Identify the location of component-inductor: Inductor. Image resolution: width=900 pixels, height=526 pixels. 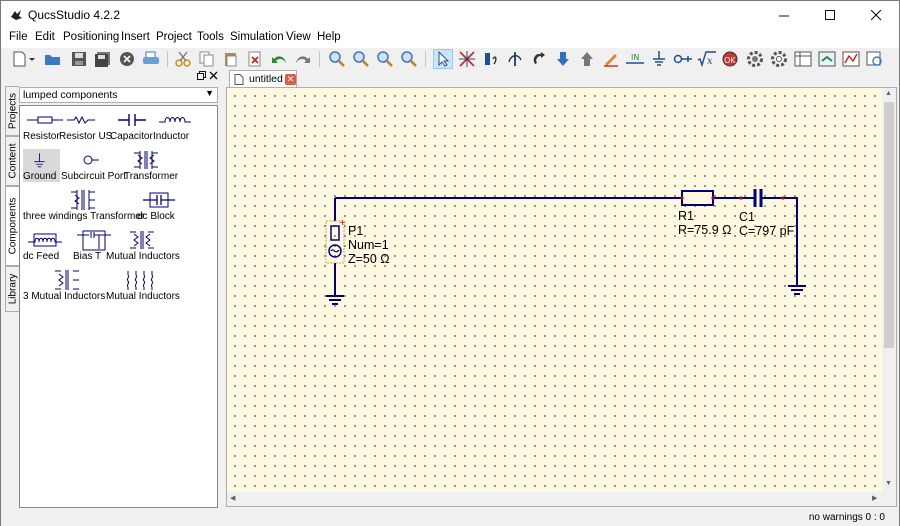
(174, 125).